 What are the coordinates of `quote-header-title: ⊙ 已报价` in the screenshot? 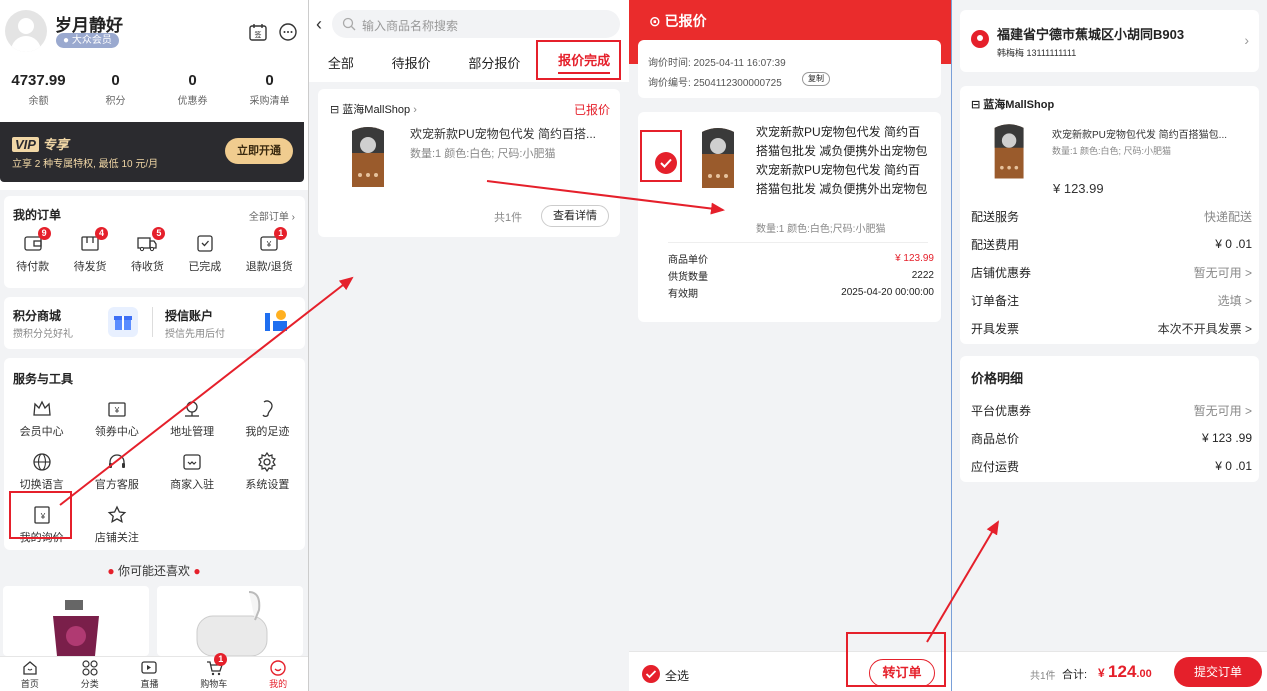 It's located at (678, 21).